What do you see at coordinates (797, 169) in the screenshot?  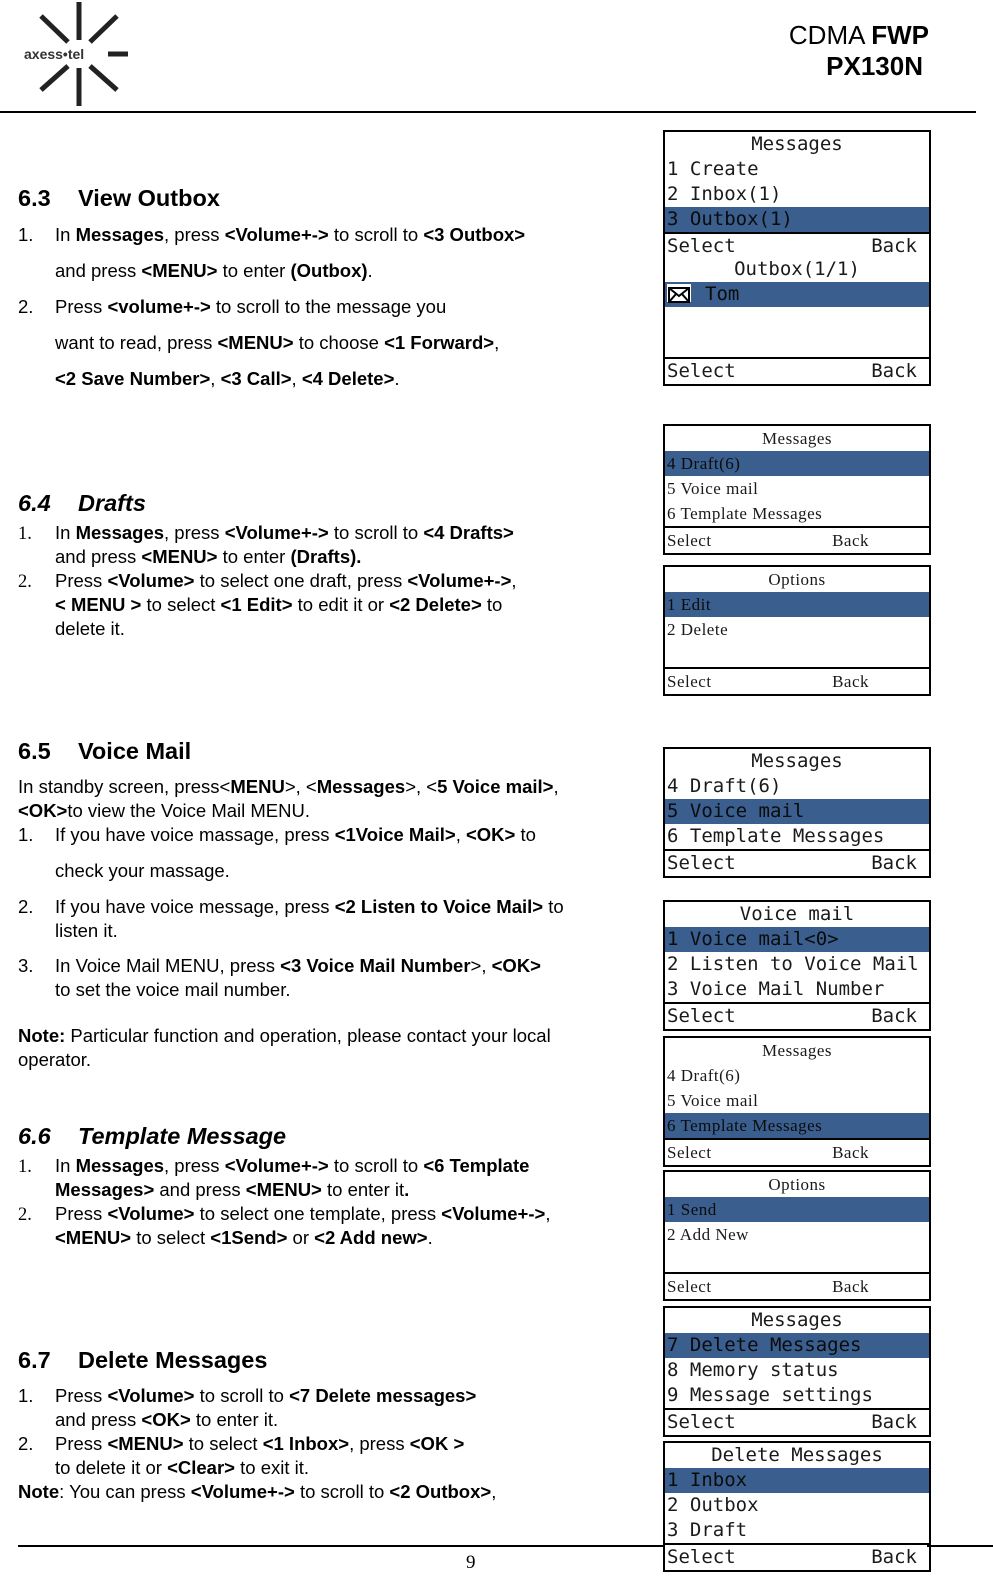 I see `menu-item: 1 Create` at bounding box center [797, 169].